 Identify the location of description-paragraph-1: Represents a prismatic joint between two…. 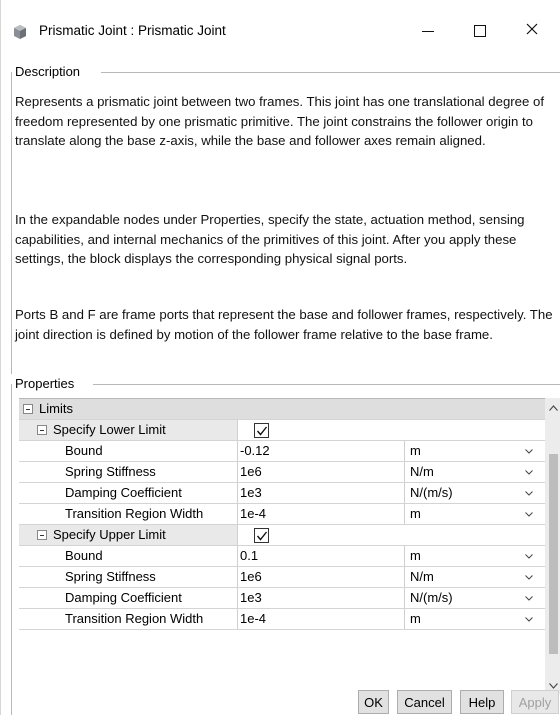
(280, 121).